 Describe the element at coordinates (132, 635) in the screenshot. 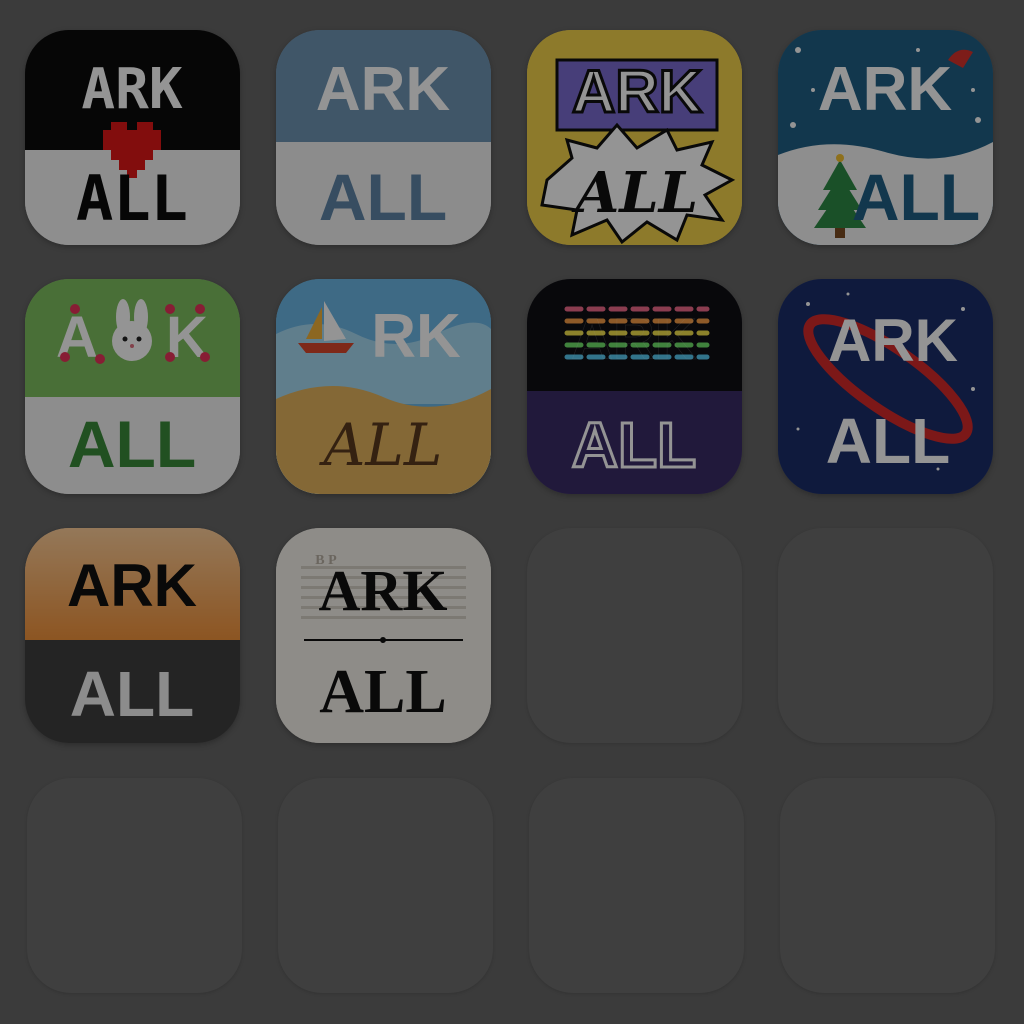

I see `icon-option-sunset: ARK ALL` at that location.